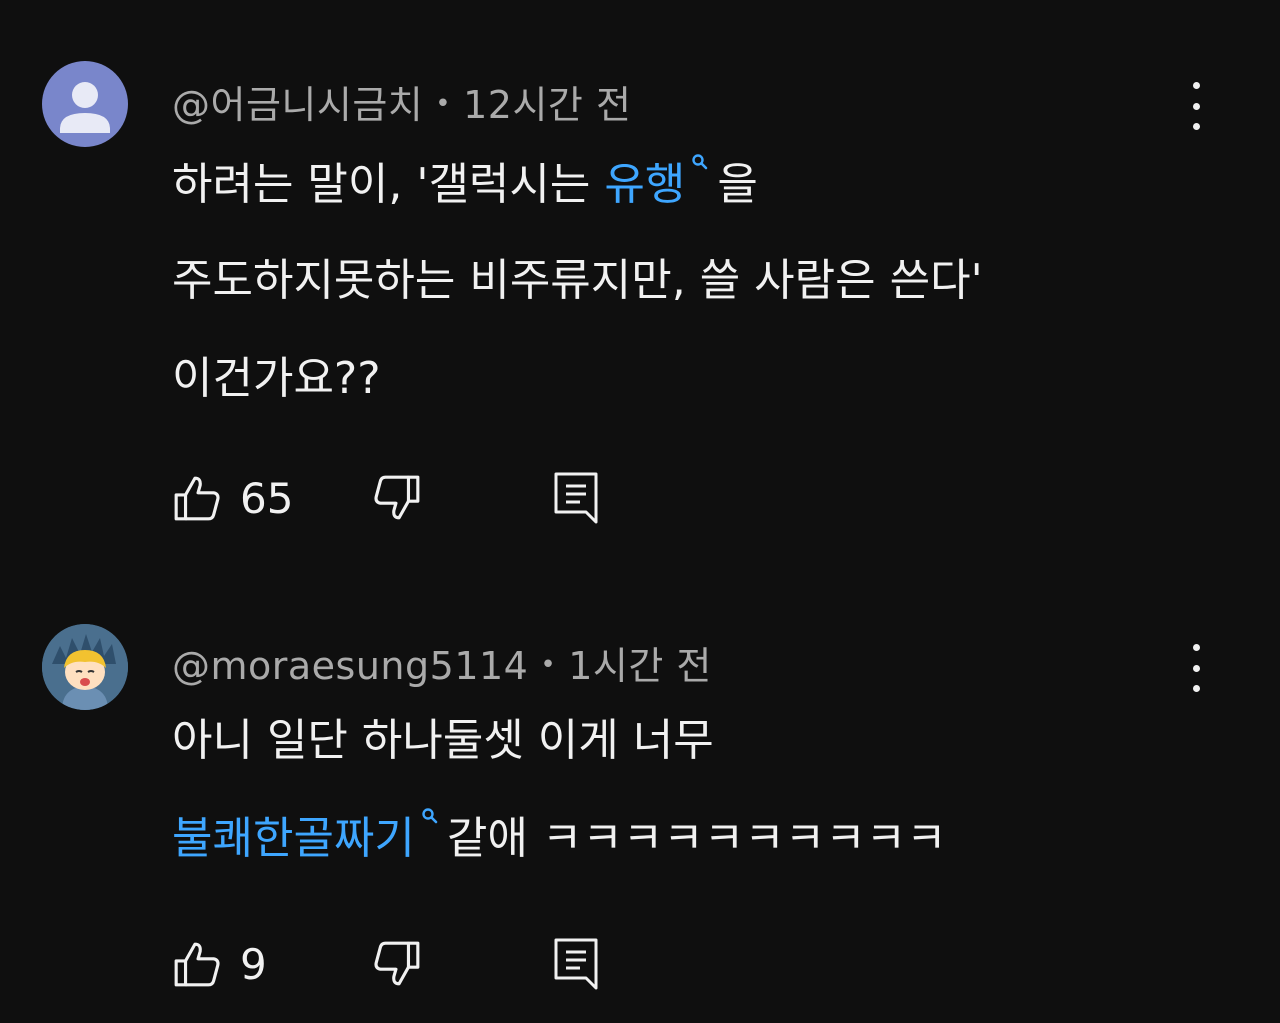  I want to click on author-name: @어금니시금치, so click(297, 105).